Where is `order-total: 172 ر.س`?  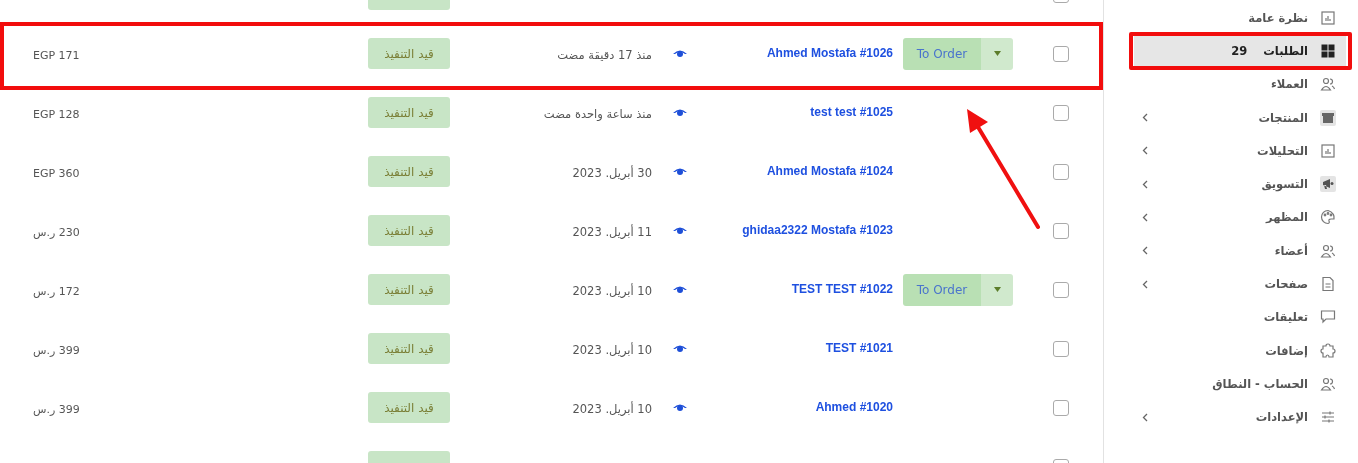
order-total: 172 ر.س is located at coordinates (56, 291).